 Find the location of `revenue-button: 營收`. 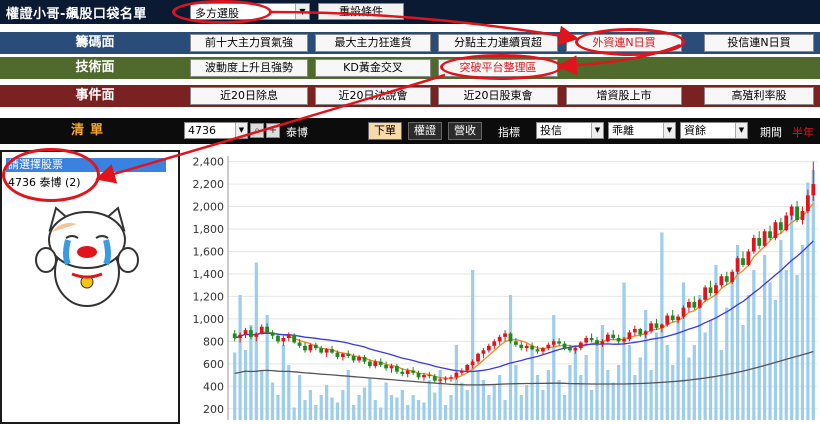

revenue-button: 營收 is located at coordinates (465, 131).